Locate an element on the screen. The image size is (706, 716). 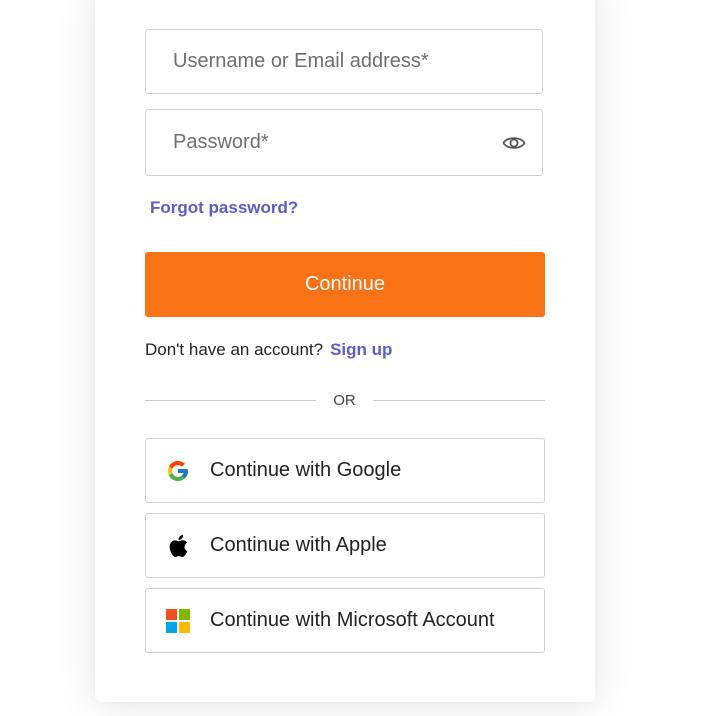
username-field is located at coordinates (344, 61).